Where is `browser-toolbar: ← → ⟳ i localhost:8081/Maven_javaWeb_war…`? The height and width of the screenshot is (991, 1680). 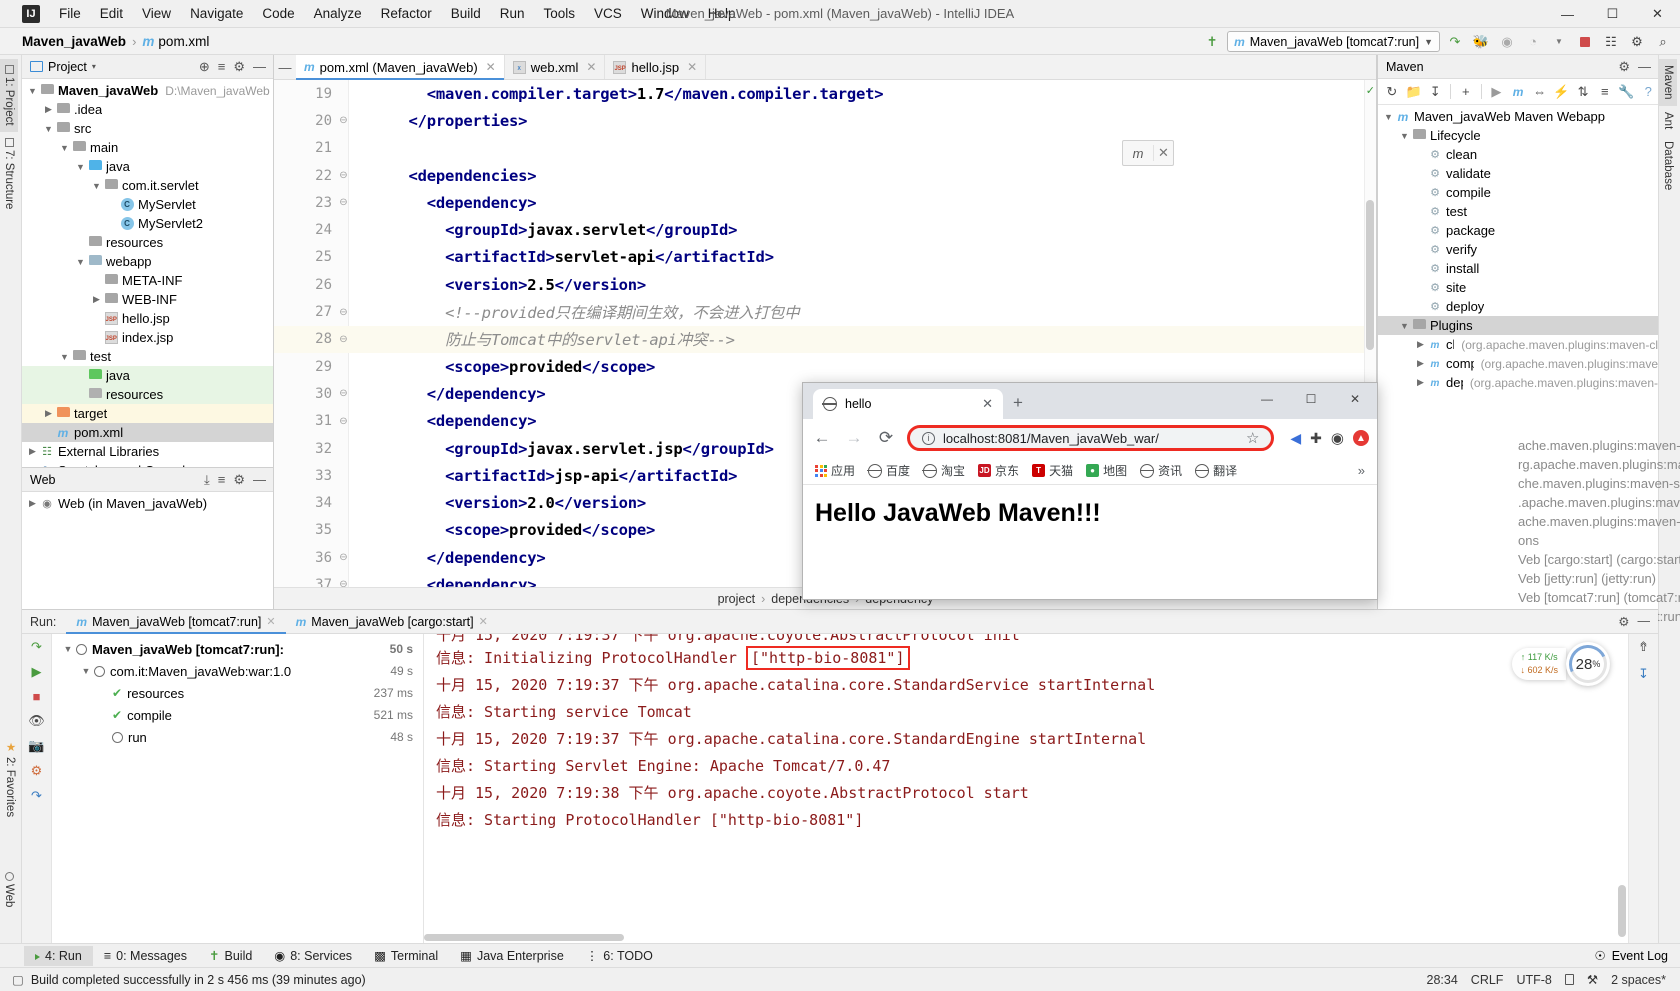 browser-toolbar: ← → ⟳ i localhost:8081/Maven_javaWeb_war… is located at coordinates (1090, 438).